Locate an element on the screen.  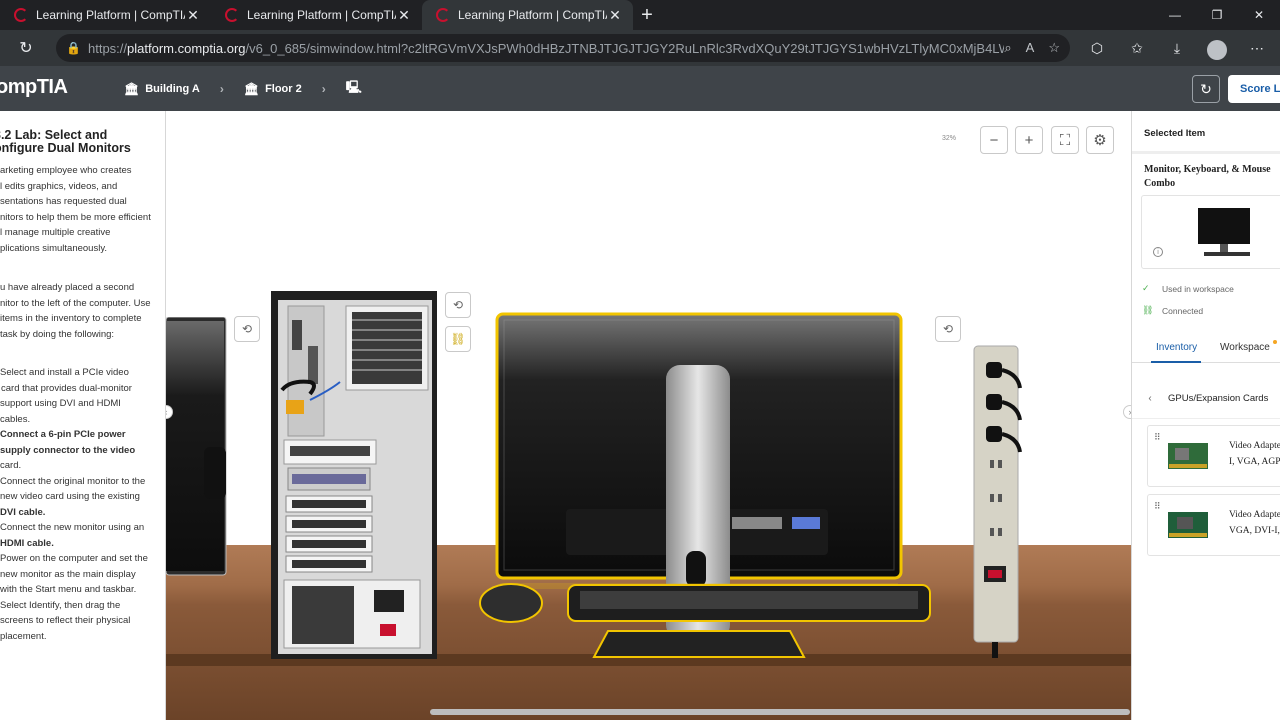
status-used: ✓ Used in workspace is located at coordinates (1188, 288).